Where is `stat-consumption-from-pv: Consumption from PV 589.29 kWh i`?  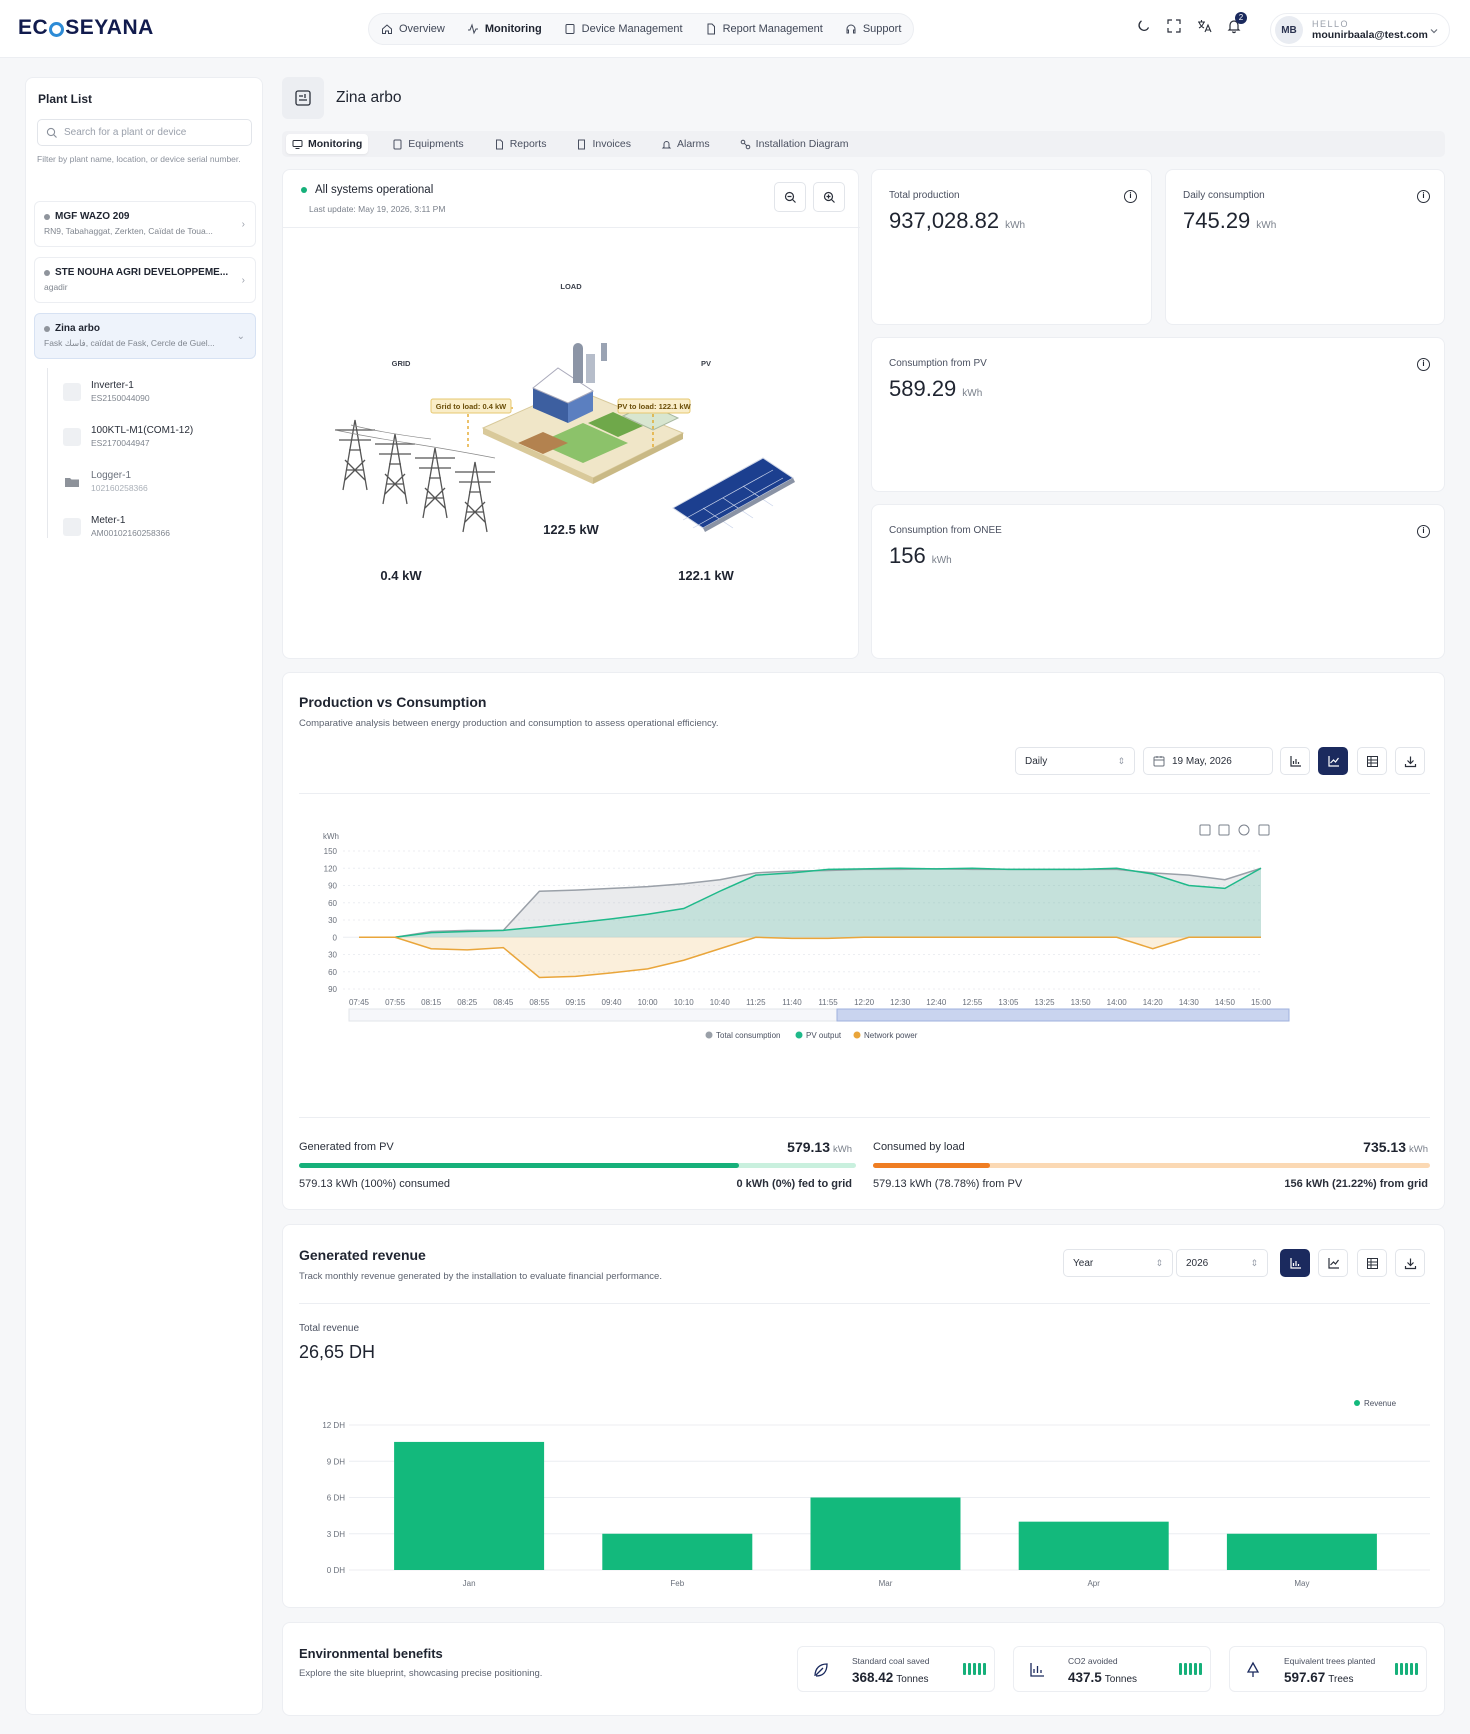 stat-consumption-from-pv: Consumption from PV 589.29 kWh i is located at coordinates (1158, 414).